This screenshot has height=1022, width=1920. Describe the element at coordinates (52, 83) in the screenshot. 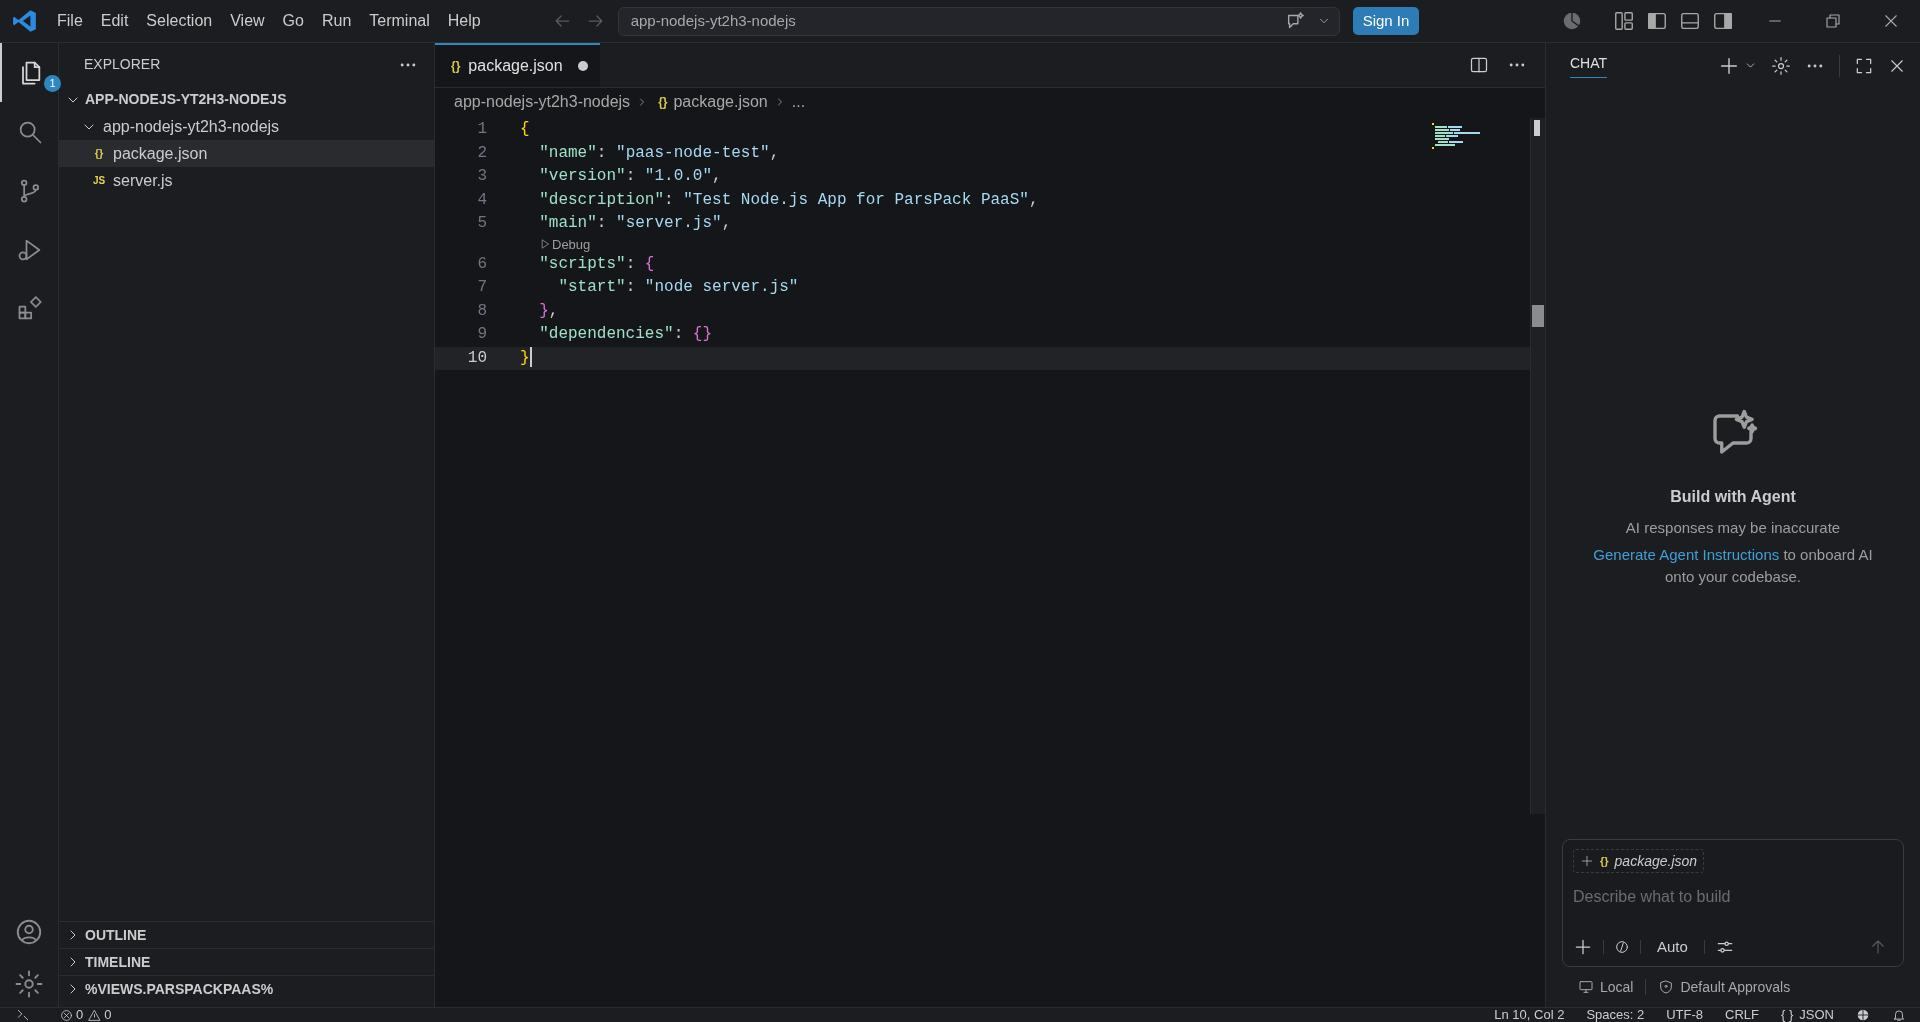

I see `notification-badge: 1` at that location.